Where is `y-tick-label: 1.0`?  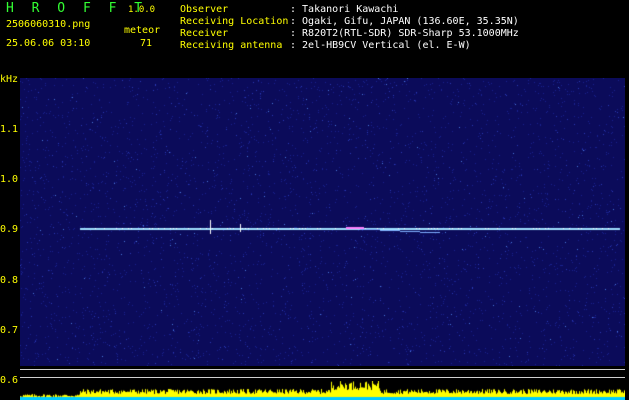
y-tick-label: 1.0 is located at coordinates (9, 179).